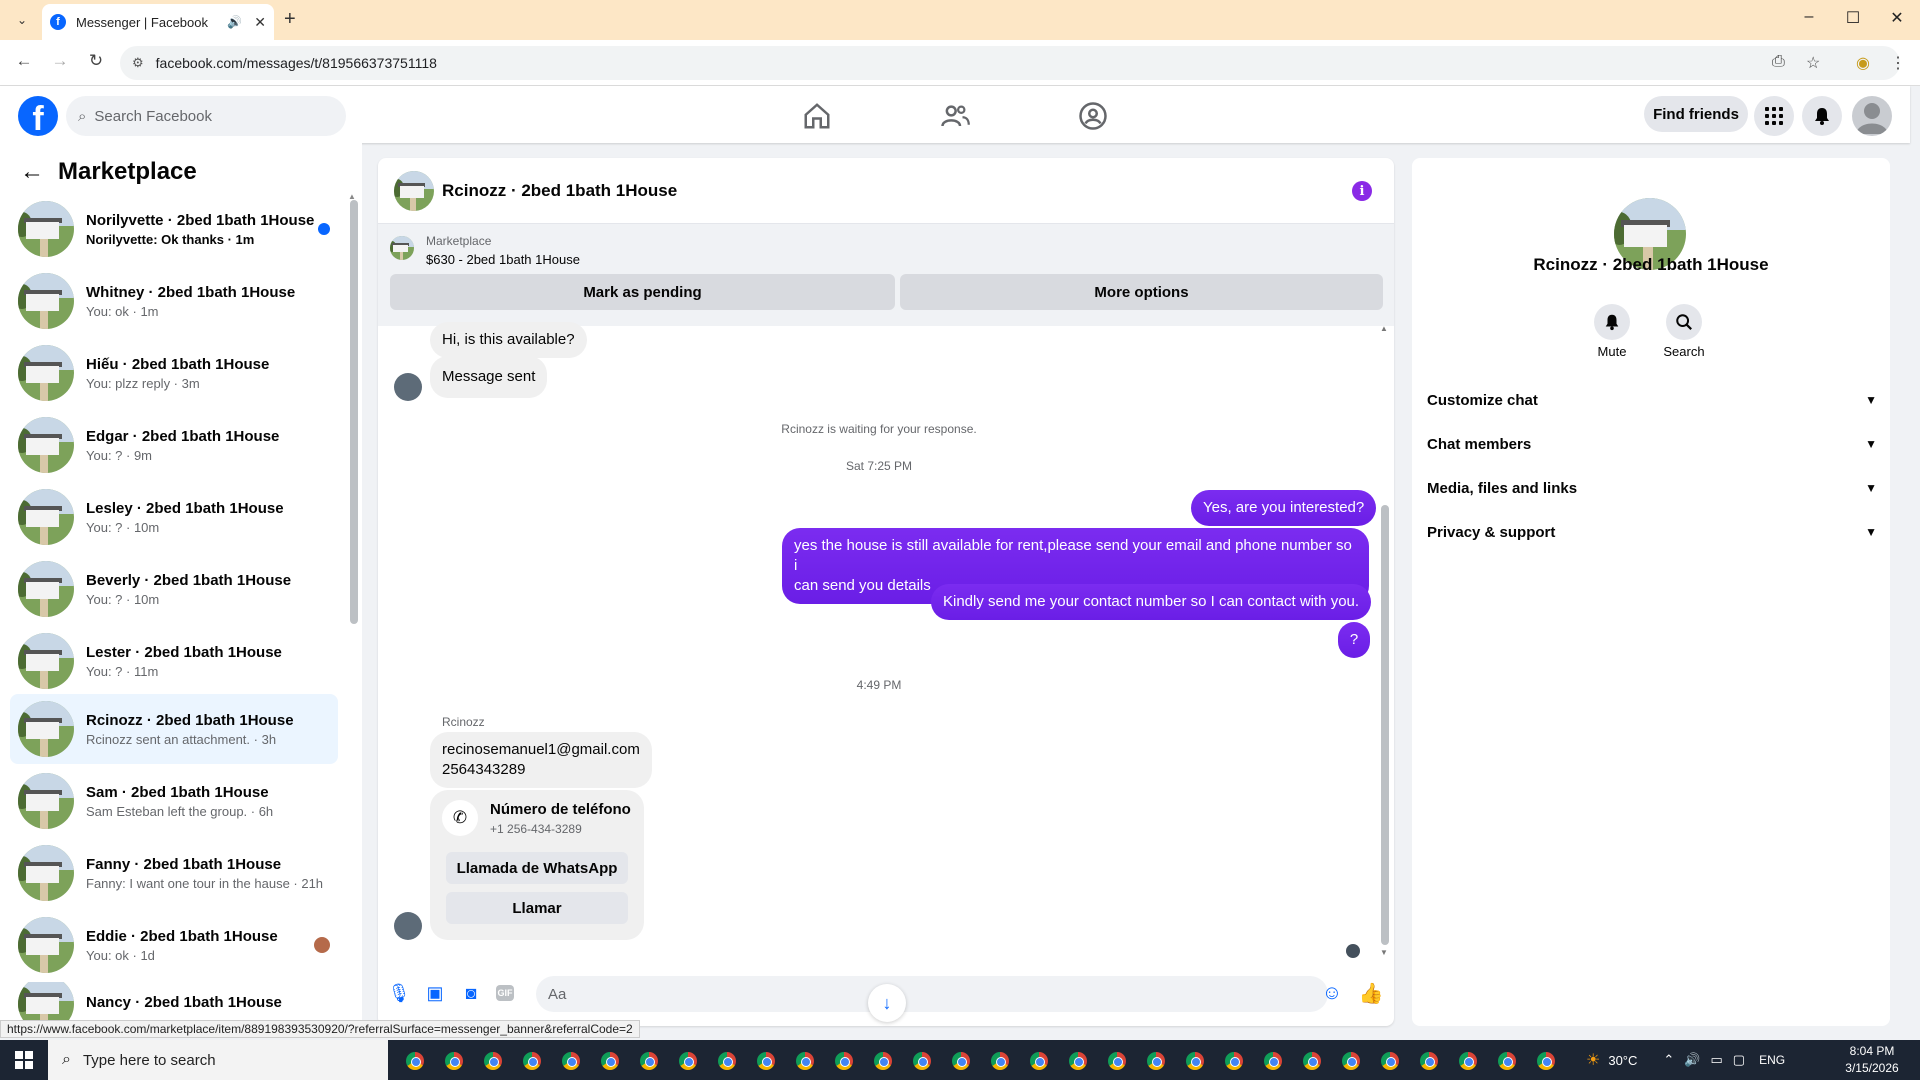 The image size is (1920, 1080). Describe the element at coordinates (1093, 116) in the screenshot. I see `groups-icon` at that location.